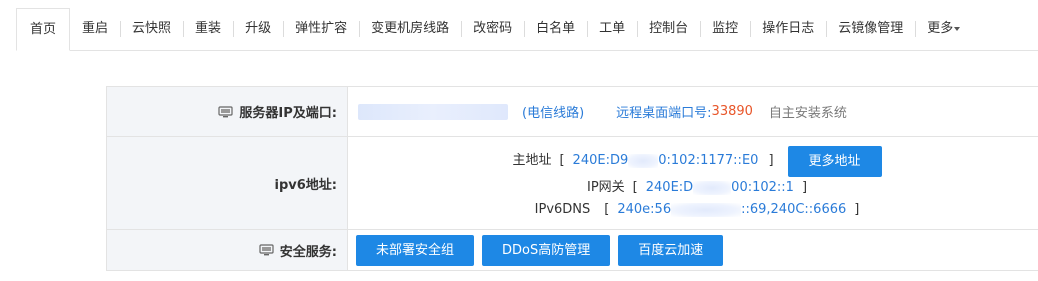  What do you see at coordinates (433, 111) in the screenshot?
I see `redacted-ip` at bounding box center [433, 111].